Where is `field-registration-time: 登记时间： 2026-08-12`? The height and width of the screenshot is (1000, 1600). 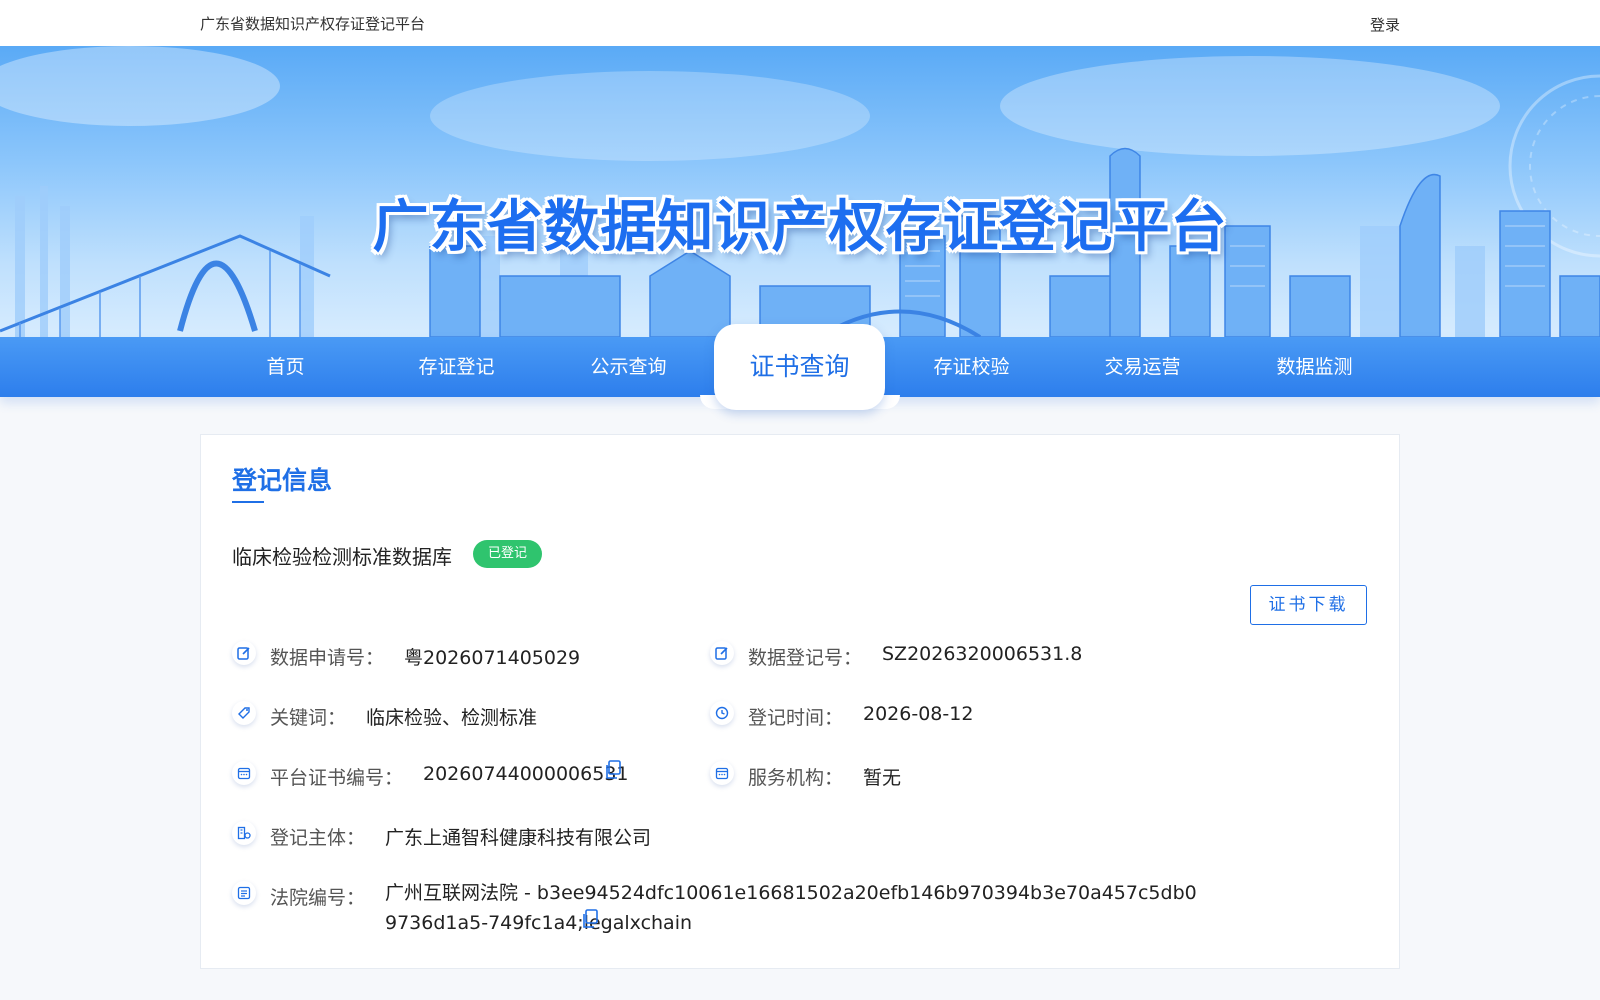 field-registration-time: 登记时间： 2026-08-12 is located at coordinates (940, 715).